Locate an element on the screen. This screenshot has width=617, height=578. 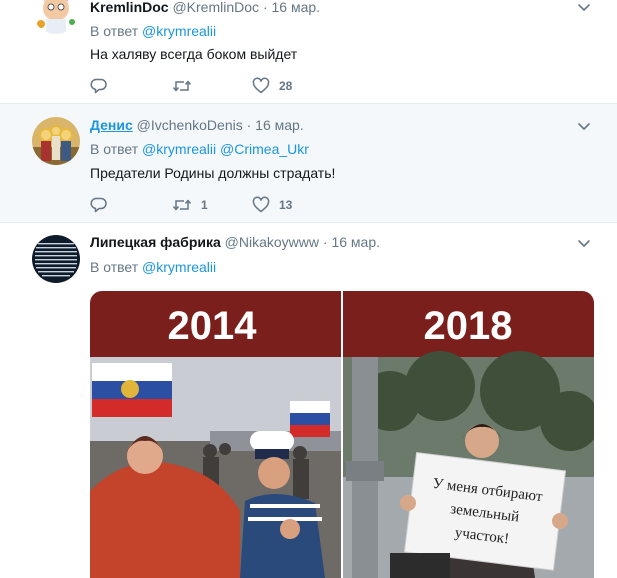
protest-sign: У меня отбирают земельный участок! is located at coordinates (485, 511).